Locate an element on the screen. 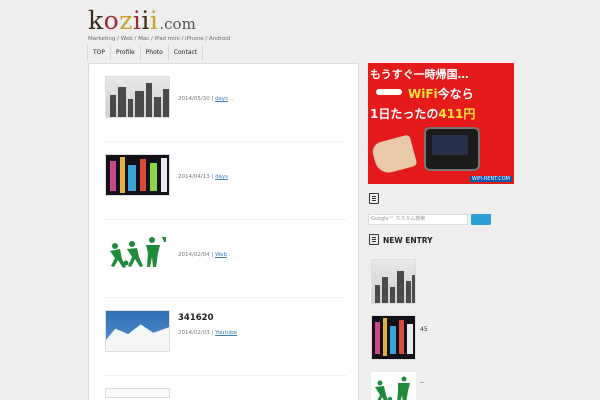 This screenshot has width=600, height=400. list-item: 341620 2014/02/03 | Youtube is located at coordinates (225, 343).